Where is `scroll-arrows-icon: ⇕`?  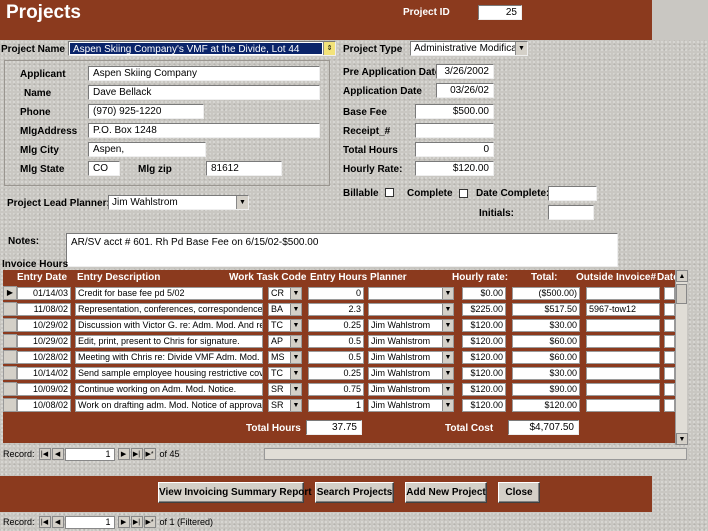
scroll-arrows-icon: ⇕ is located at coordinates (329, 48).